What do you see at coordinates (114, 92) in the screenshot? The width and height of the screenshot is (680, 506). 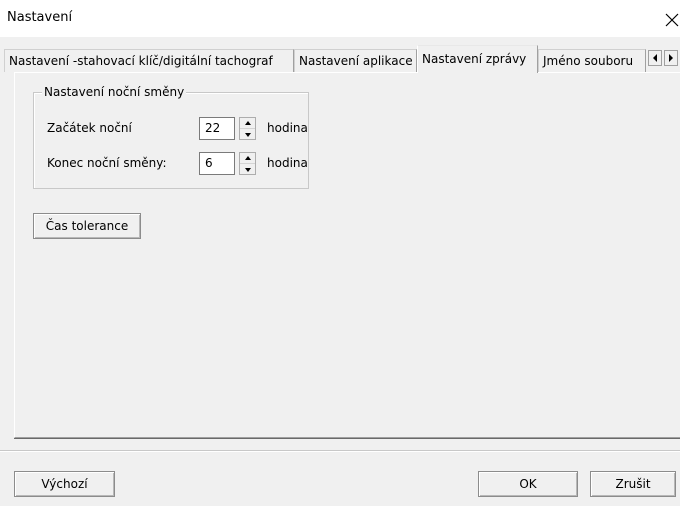 I see `night-shift-legend: Nastavení noční směny` at bounding box center [114, 92].